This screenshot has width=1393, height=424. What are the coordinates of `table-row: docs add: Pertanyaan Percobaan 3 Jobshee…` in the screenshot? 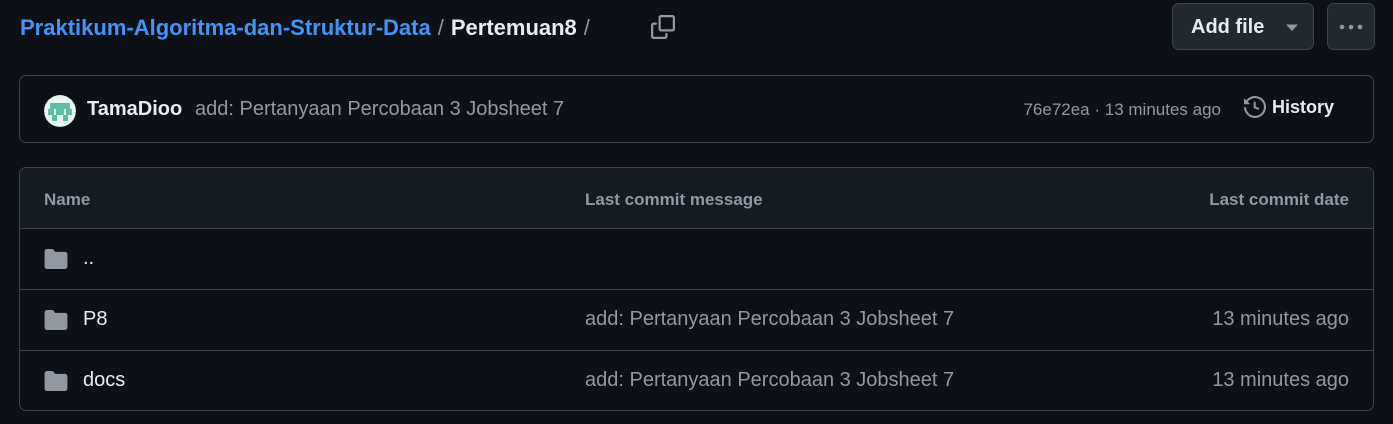 It's located at (696, 380).